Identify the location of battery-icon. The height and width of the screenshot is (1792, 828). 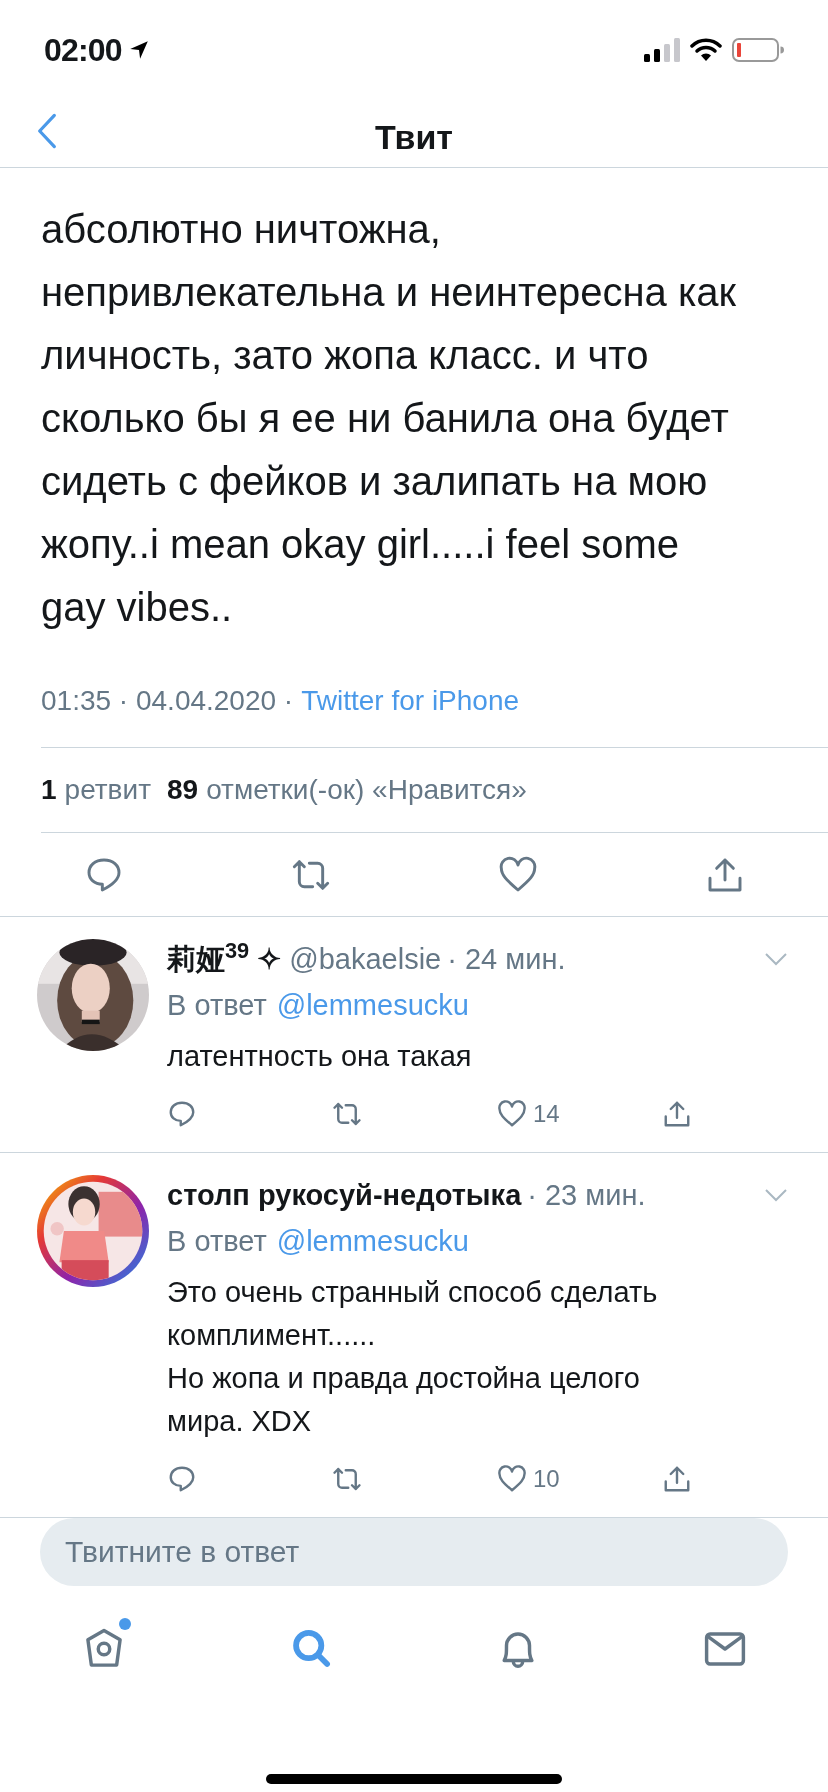
(758, 49).